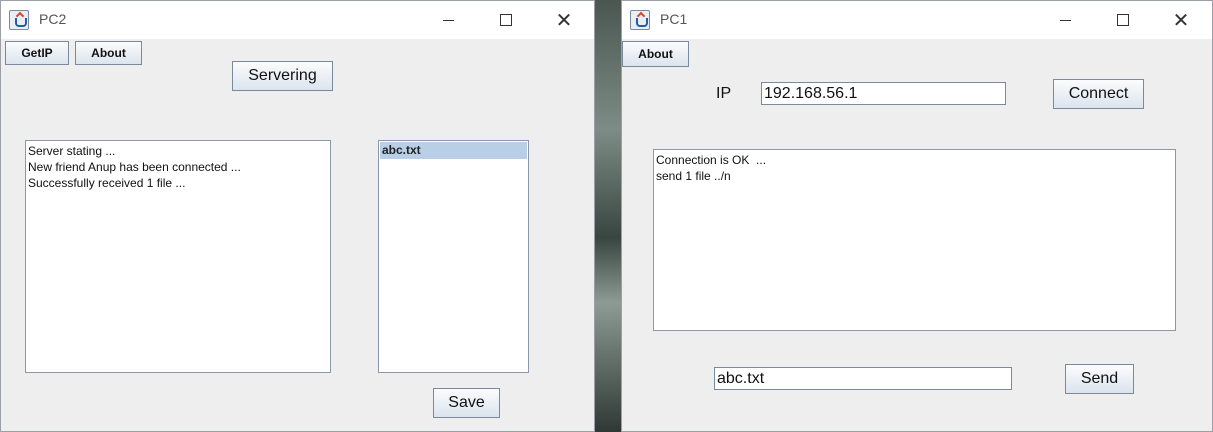  I want to click on servering-button: Servering, so click(282, 76).